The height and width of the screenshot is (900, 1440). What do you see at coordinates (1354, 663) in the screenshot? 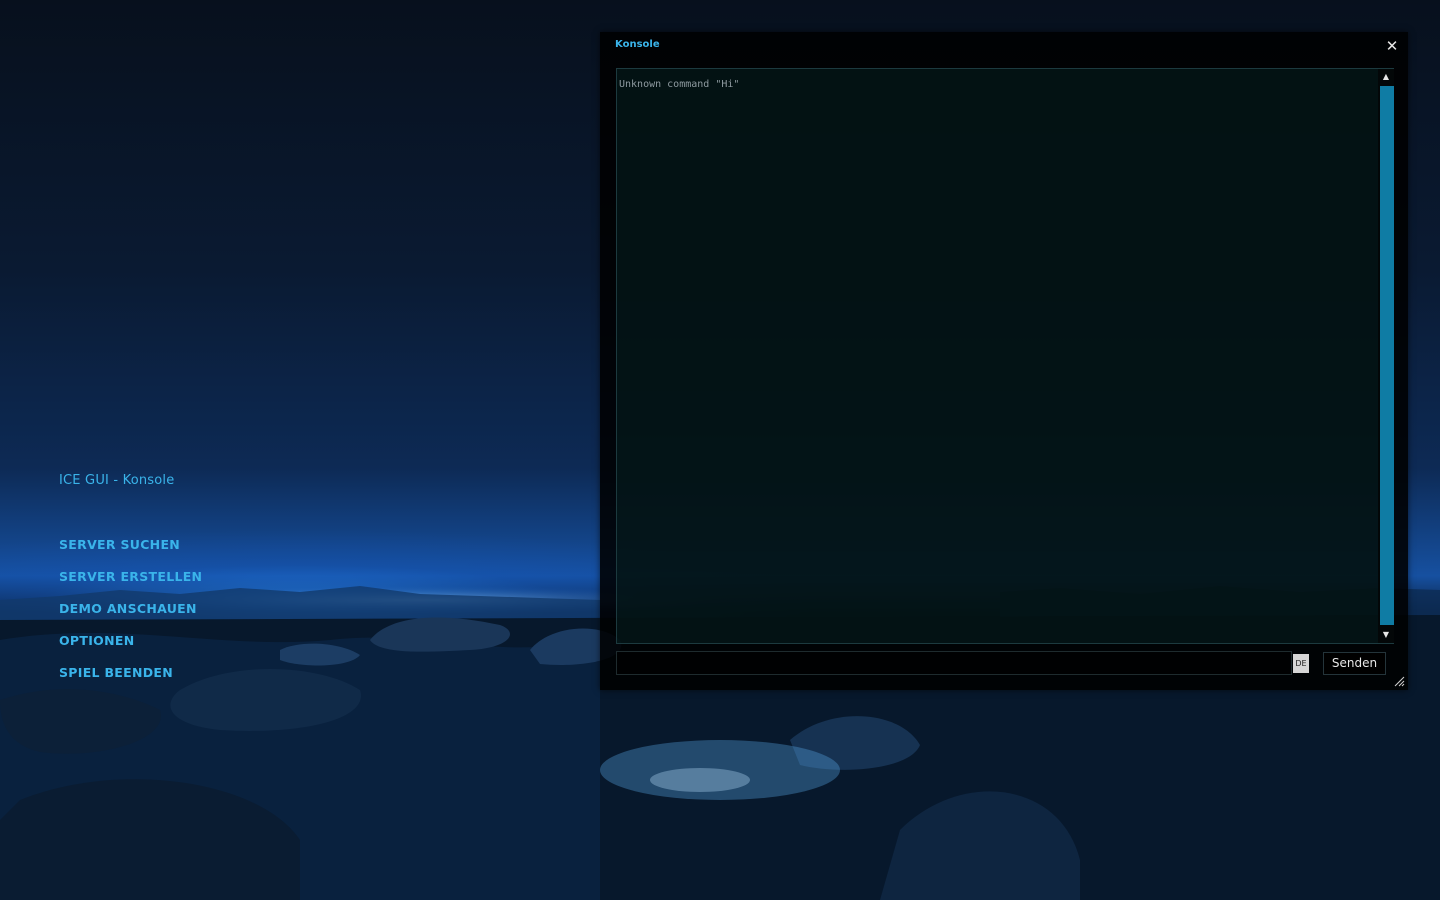
I see `send-button: Senden` at bounding box center [1354, 663].